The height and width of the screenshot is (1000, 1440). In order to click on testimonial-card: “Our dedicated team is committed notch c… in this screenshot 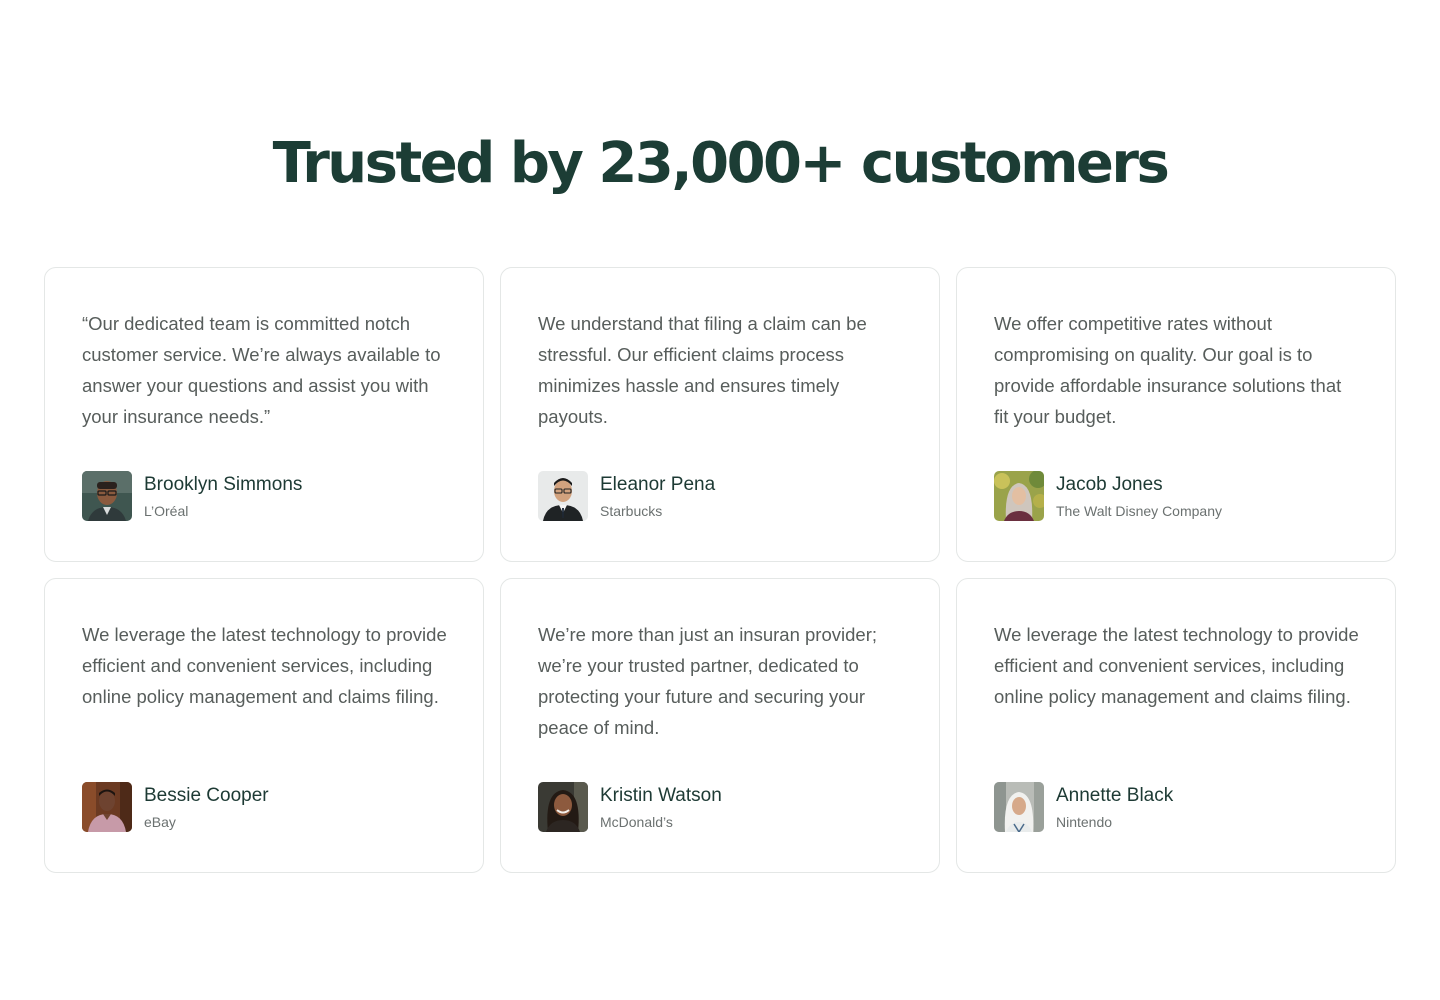, I will do `click(264, 414)`.